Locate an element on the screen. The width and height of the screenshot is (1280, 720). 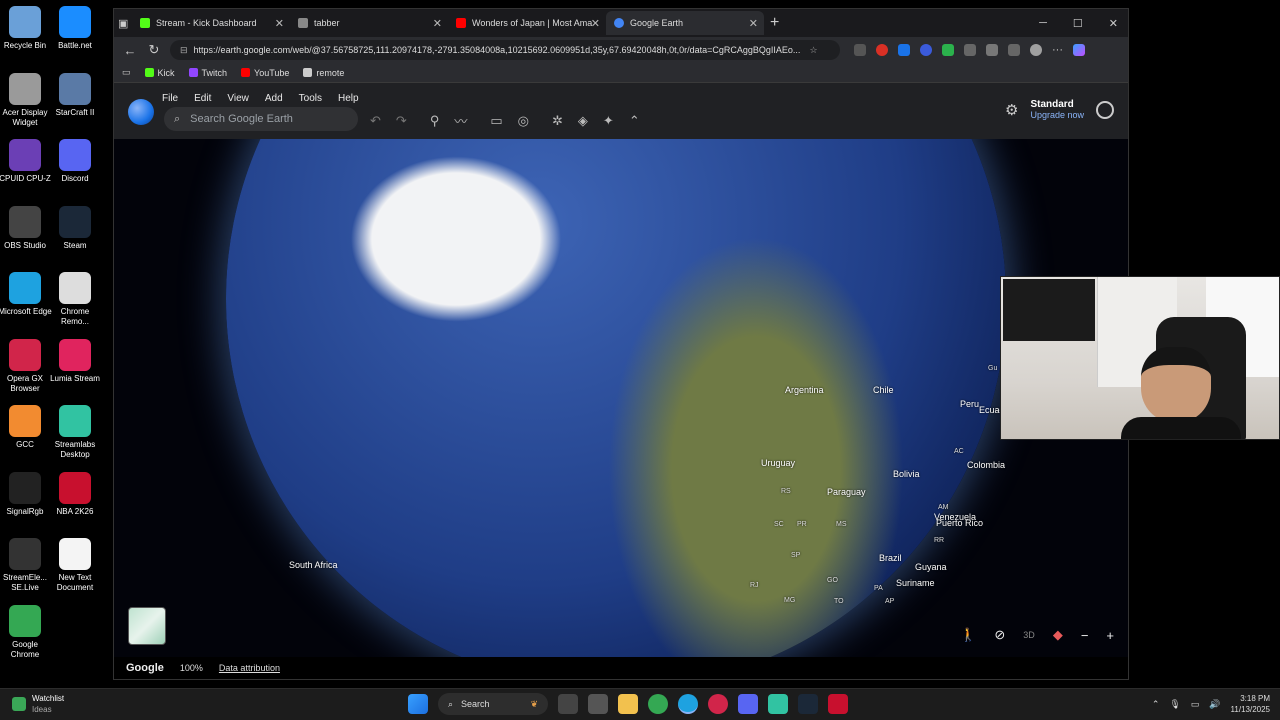
map-label: SP is located at coordinates (795, 555).